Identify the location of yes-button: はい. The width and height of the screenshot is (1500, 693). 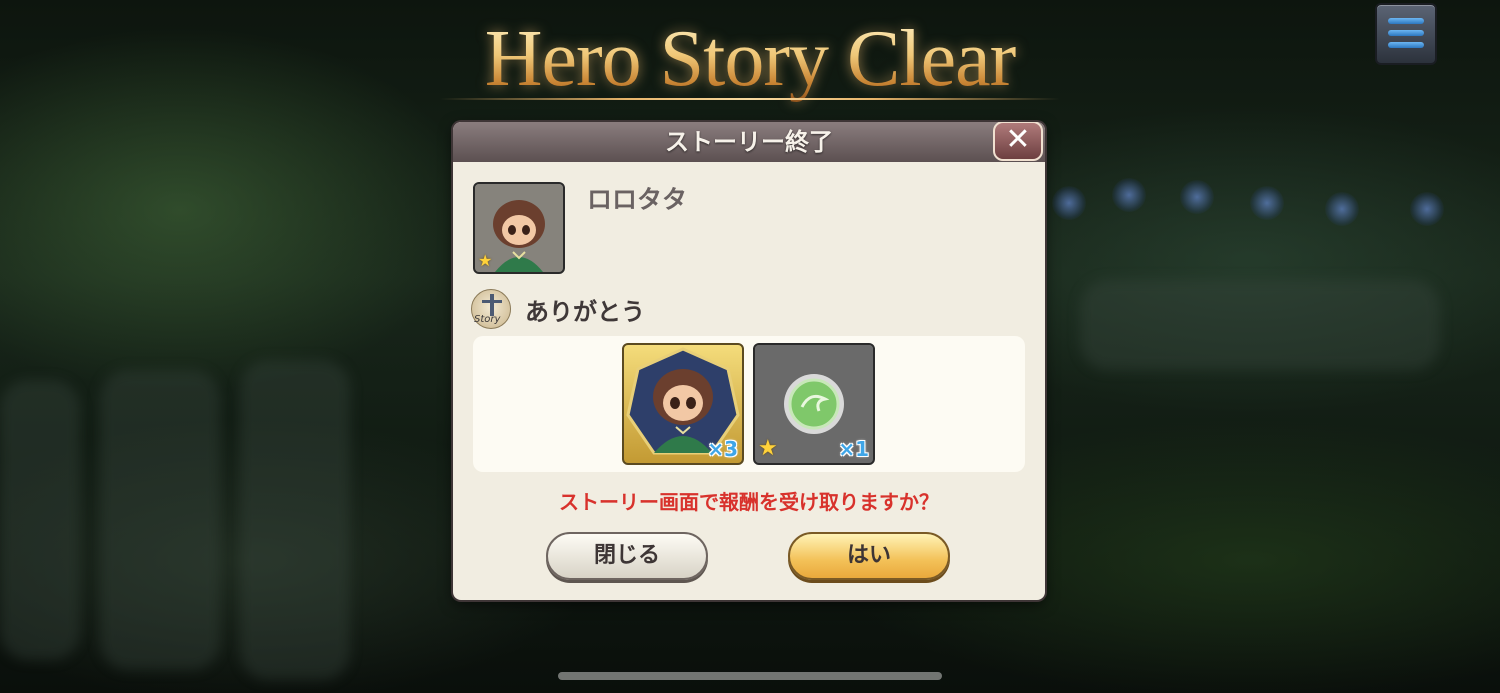
(869, 556).